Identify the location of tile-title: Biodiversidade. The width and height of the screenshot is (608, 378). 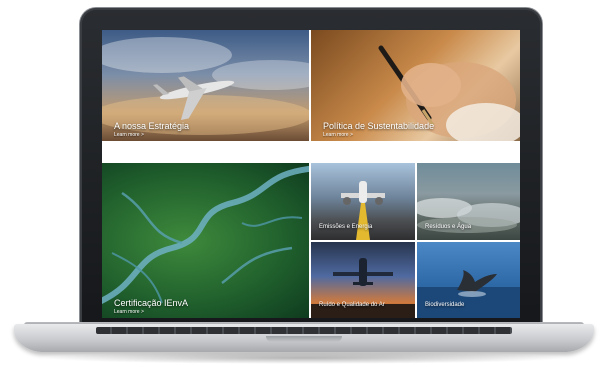
(445, 305).